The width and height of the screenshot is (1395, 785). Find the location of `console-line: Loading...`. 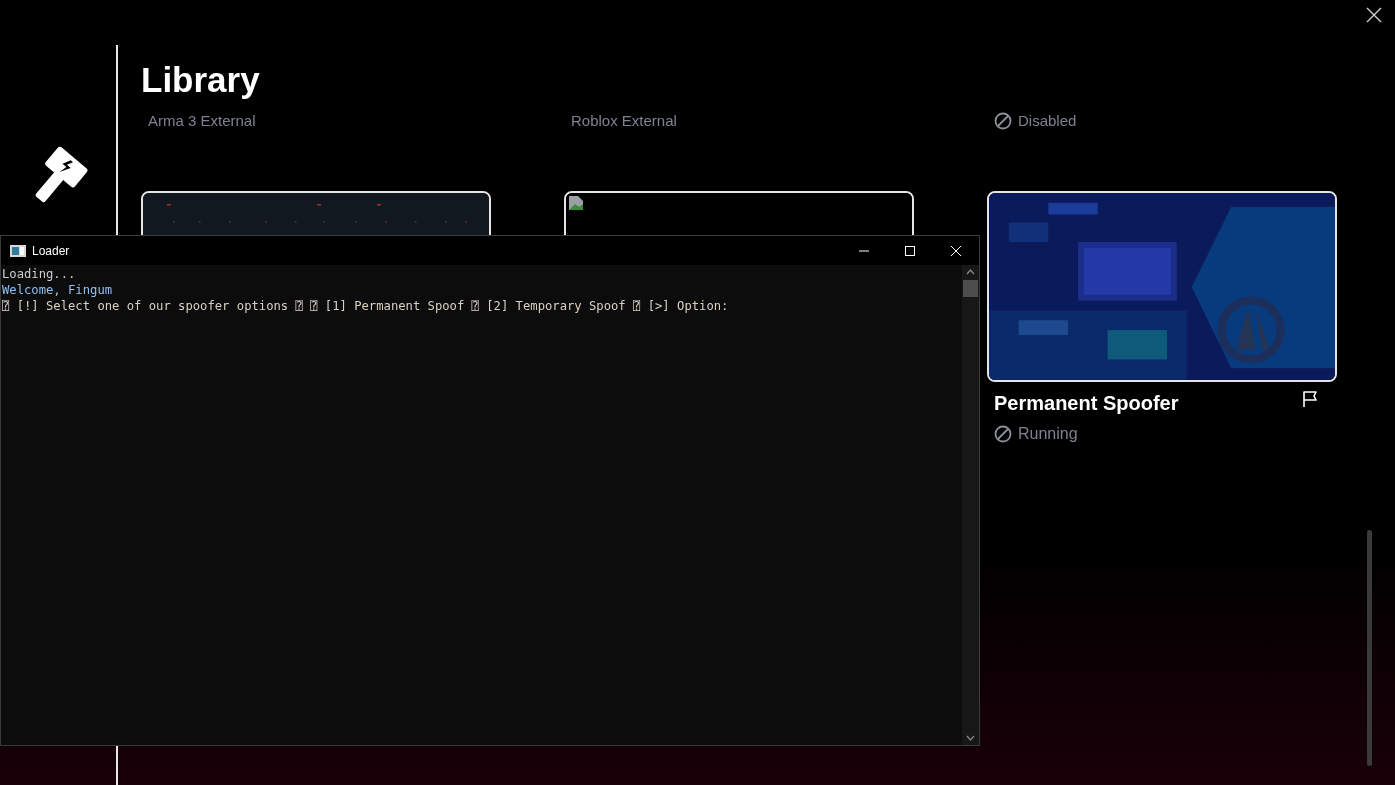

console-line: Loading... is located at coordinates (39, 274).